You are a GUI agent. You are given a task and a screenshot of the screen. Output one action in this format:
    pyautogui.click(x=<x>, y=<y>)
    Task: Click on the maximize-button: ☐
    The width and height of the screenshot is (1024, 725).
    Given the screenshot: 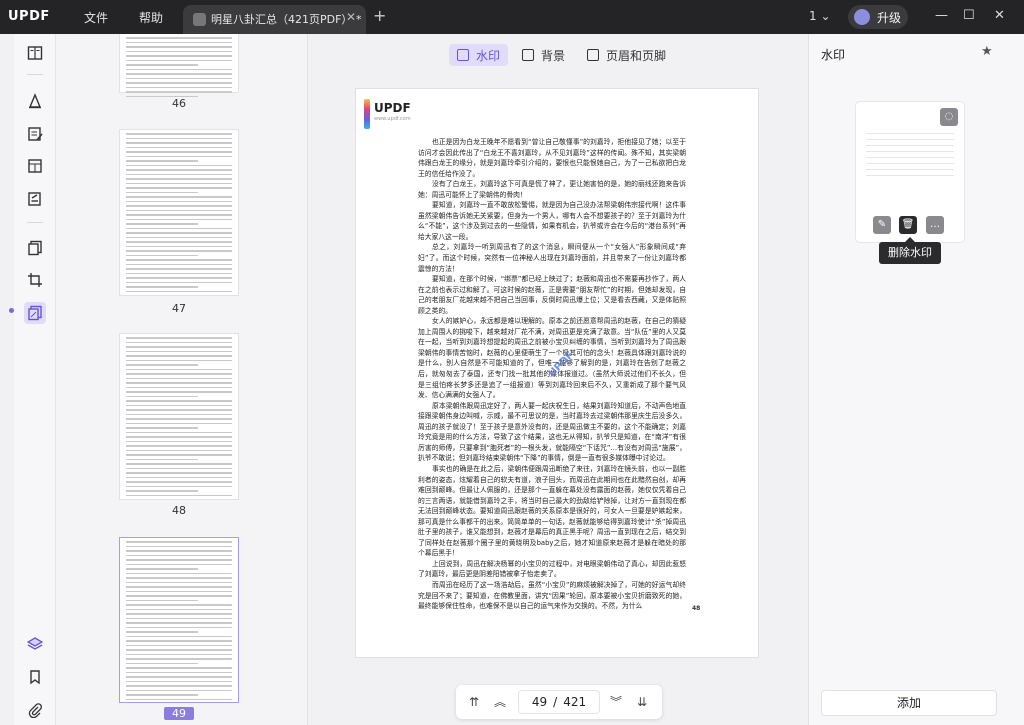 What is the action you would take?
    pyautogui.click(x=969, y=15)
    